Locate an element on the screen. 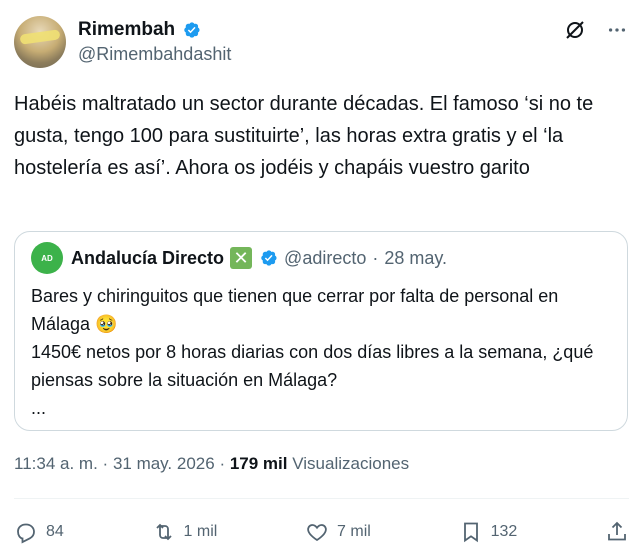 This screenshot has width=643, height=556. reply-icon is located at coordinates (26, 533).